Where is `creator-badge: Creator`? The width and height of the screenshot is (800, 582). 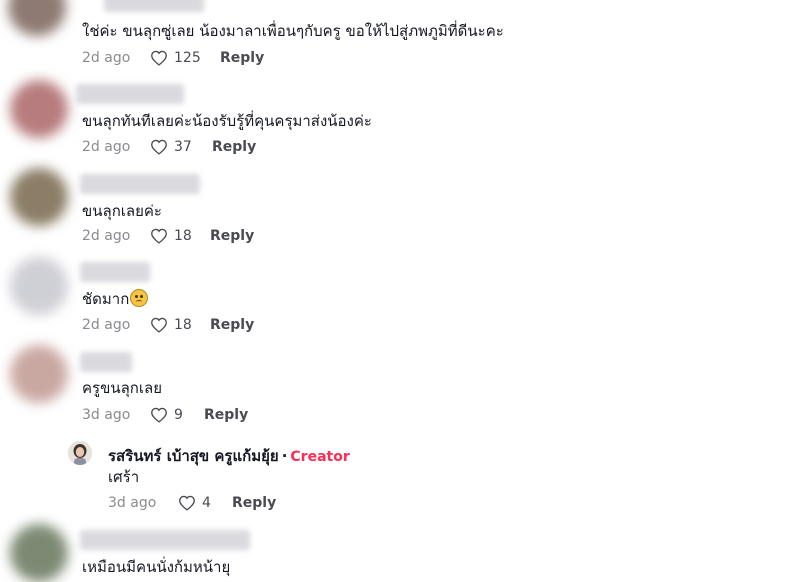 creator-badge: Creator is located at coordinates (320, 457).